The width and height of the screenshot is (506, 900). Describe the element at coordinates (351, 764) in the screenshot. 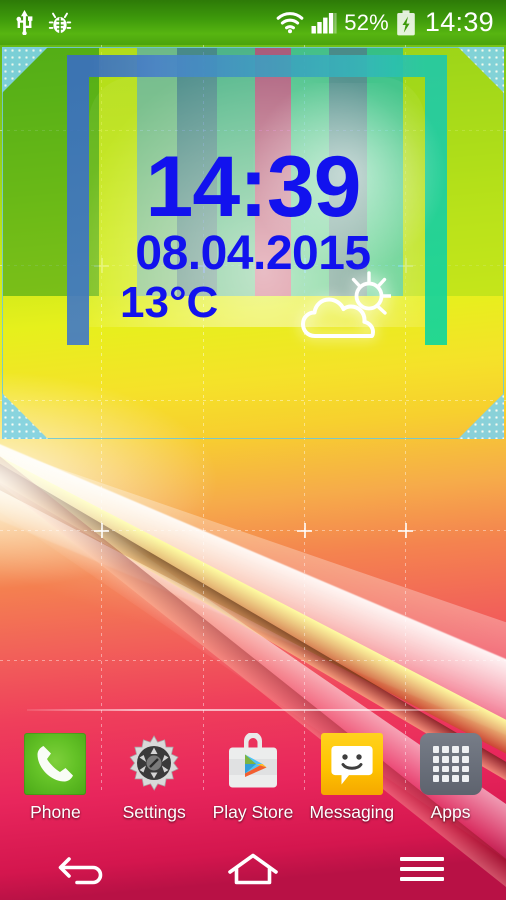

I see `message-icon` at that location.